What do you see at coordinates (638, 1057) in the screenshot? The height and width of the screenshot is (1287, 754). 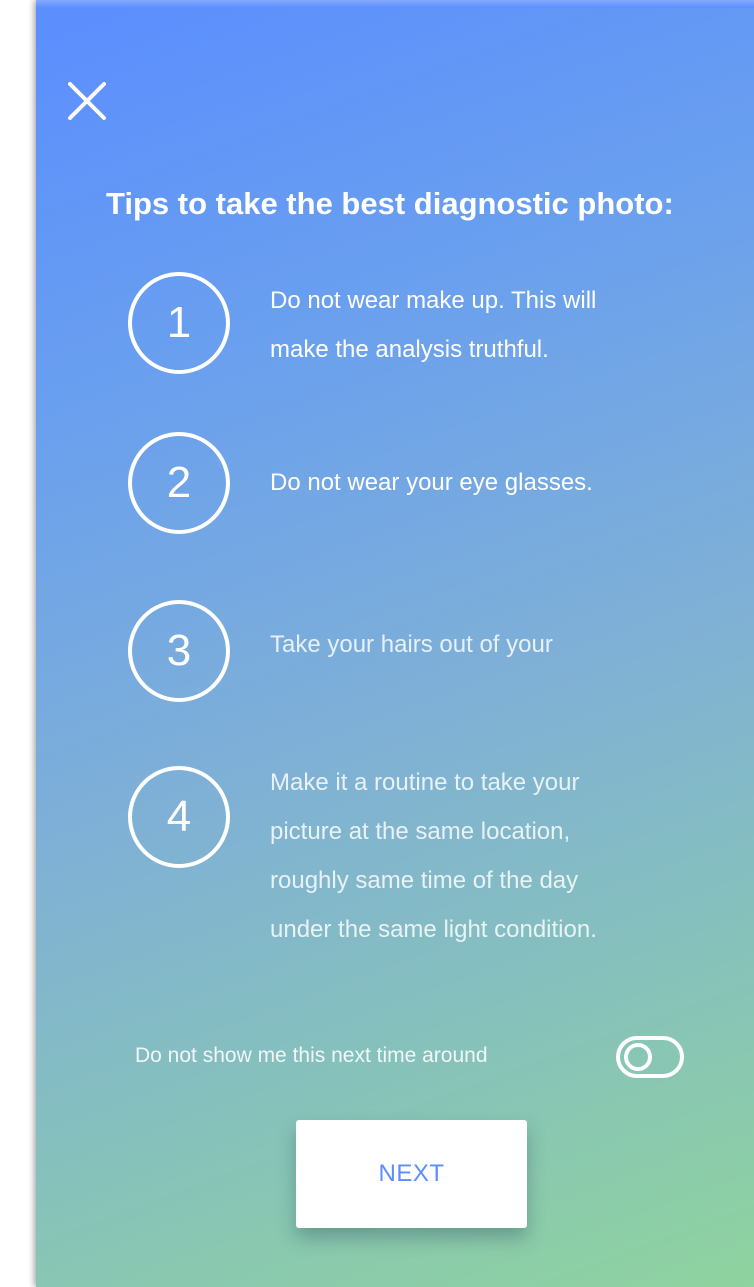 I see `toggle-knob` at bounding box center [638, 1057].